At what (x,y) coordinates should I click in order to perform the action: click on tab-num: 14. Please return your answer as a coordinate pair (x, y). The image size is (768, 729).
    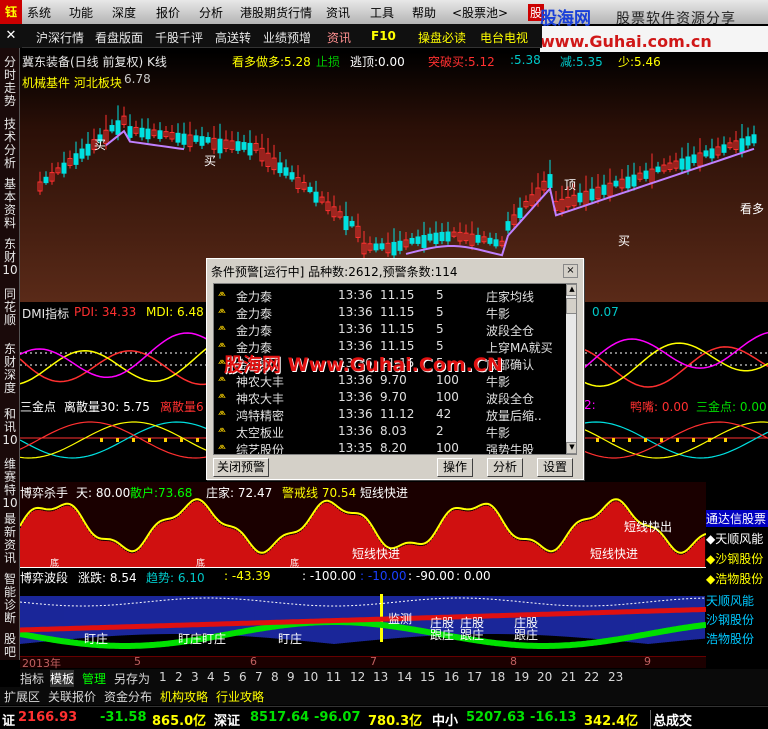
    Looking at the image, I should click on (404, 677).